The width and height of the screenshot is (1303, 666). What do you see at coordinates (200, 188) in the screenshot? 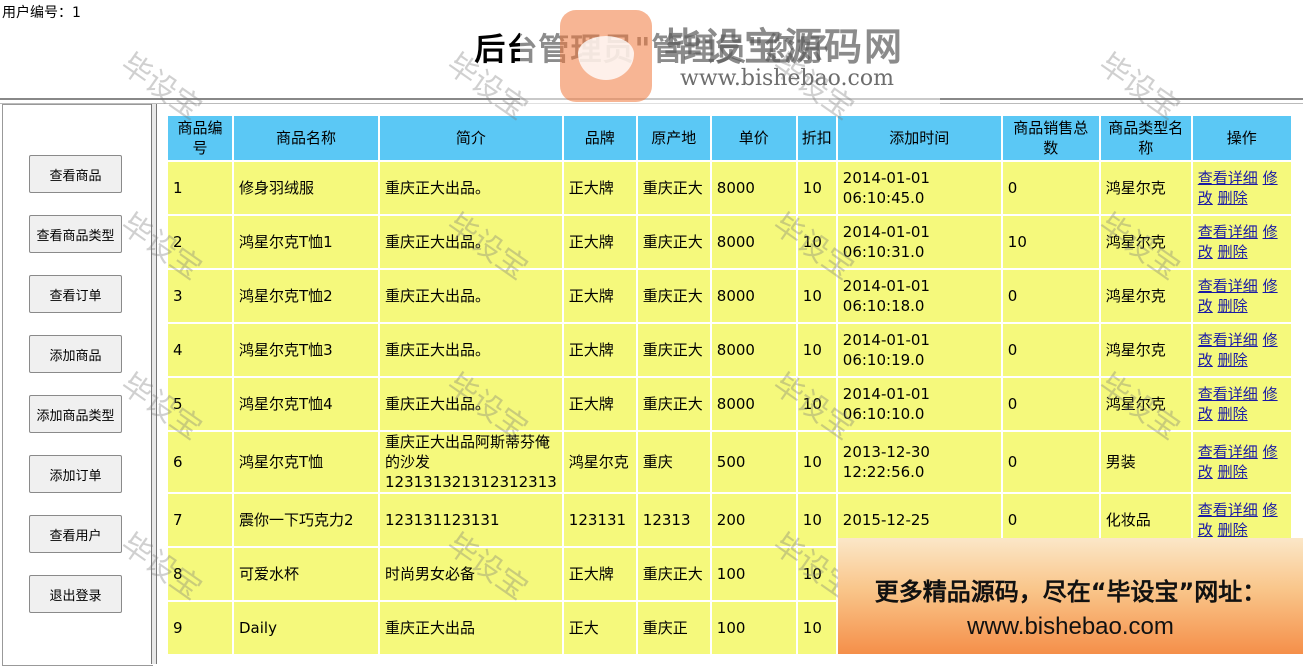
I see `cell-id: 1` at bounding box center [200, 188].